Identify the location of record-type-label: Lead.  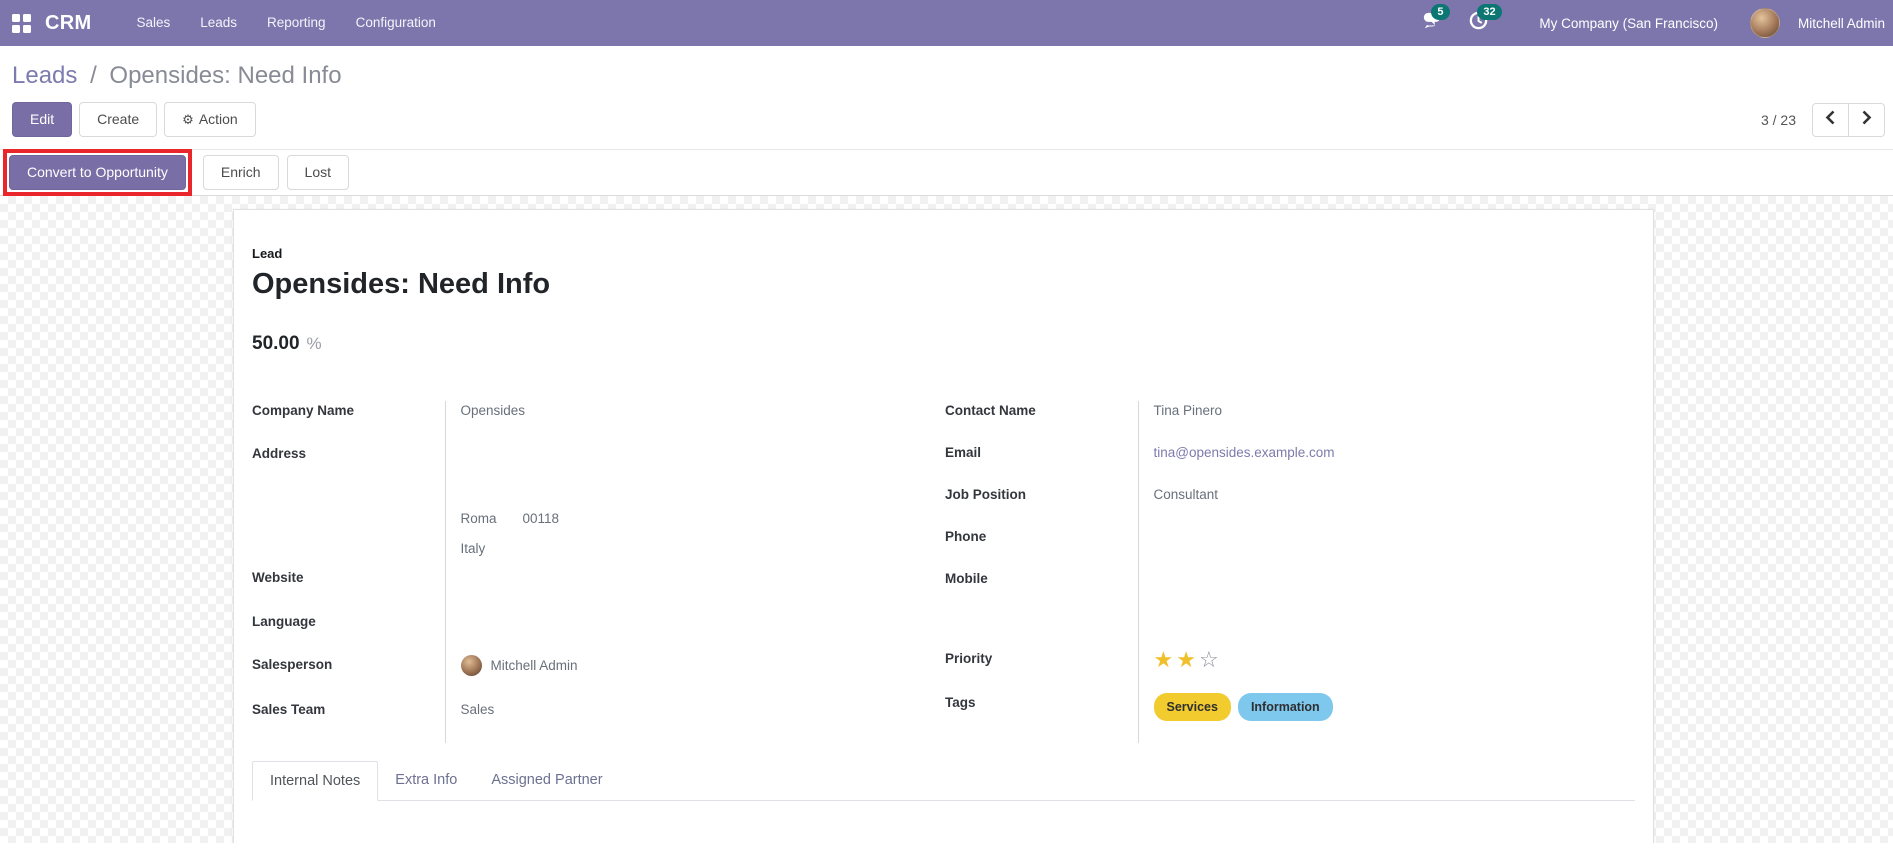
(267, 253).